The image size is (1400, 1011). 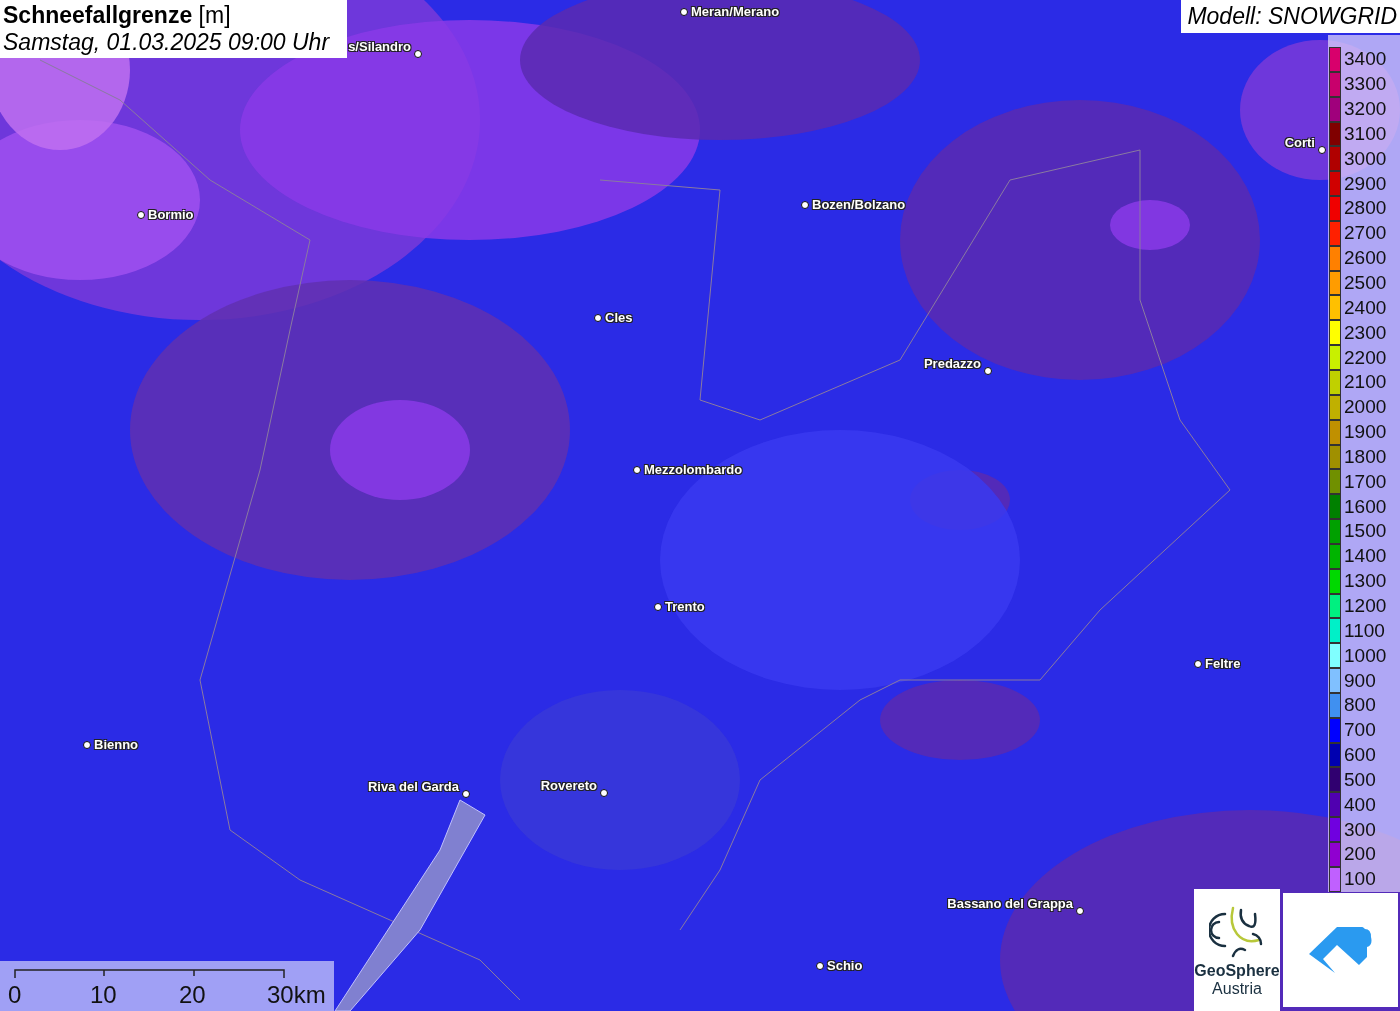 What do you see at coordinates (1365, 283) in the screenshot?
I see `legend-label: 2500` at bounding box center [1365, 283].